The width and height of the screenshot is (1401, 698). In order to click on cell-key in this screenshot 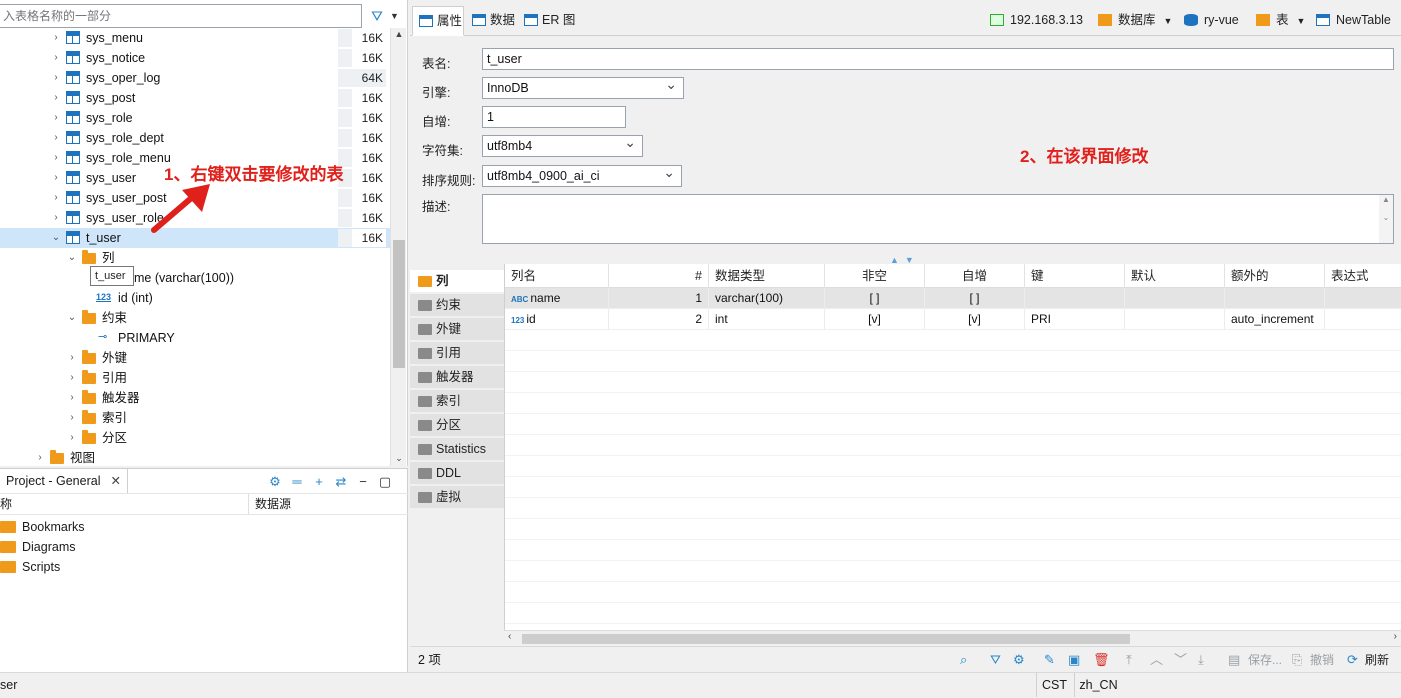, I will do `click(1075, 298)`.